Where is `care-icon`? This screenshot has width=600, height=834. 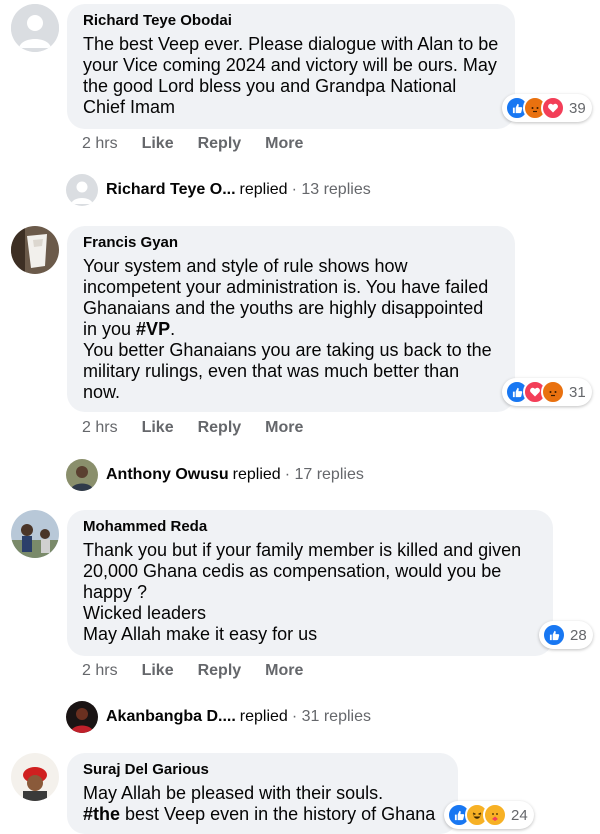
care-icon is located at coordinates (495, 815).